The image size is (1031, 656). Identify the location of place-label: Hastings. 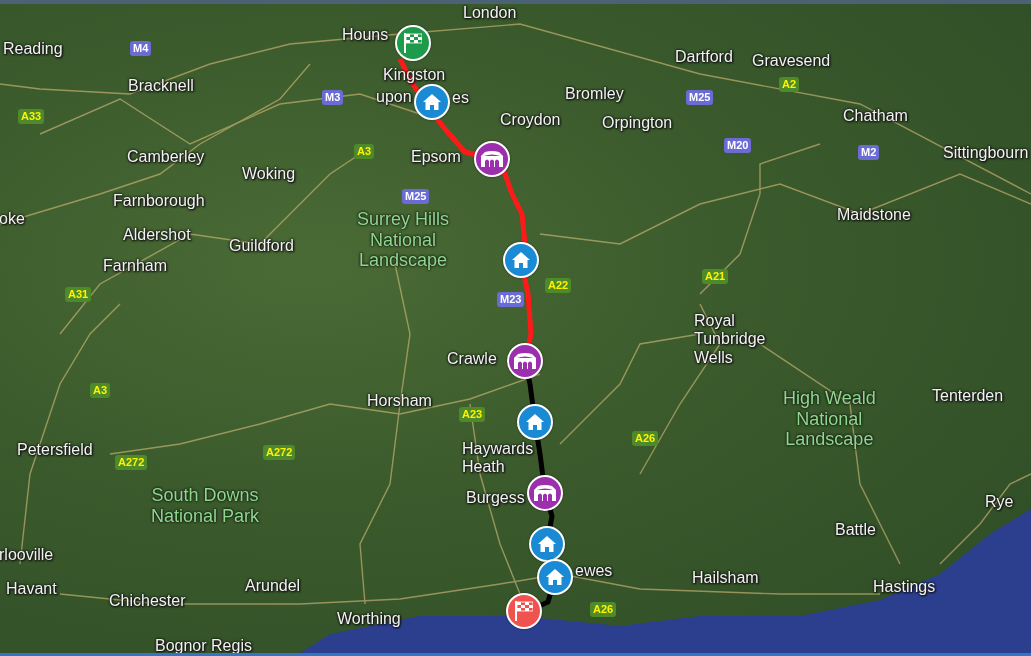
(904, 587).